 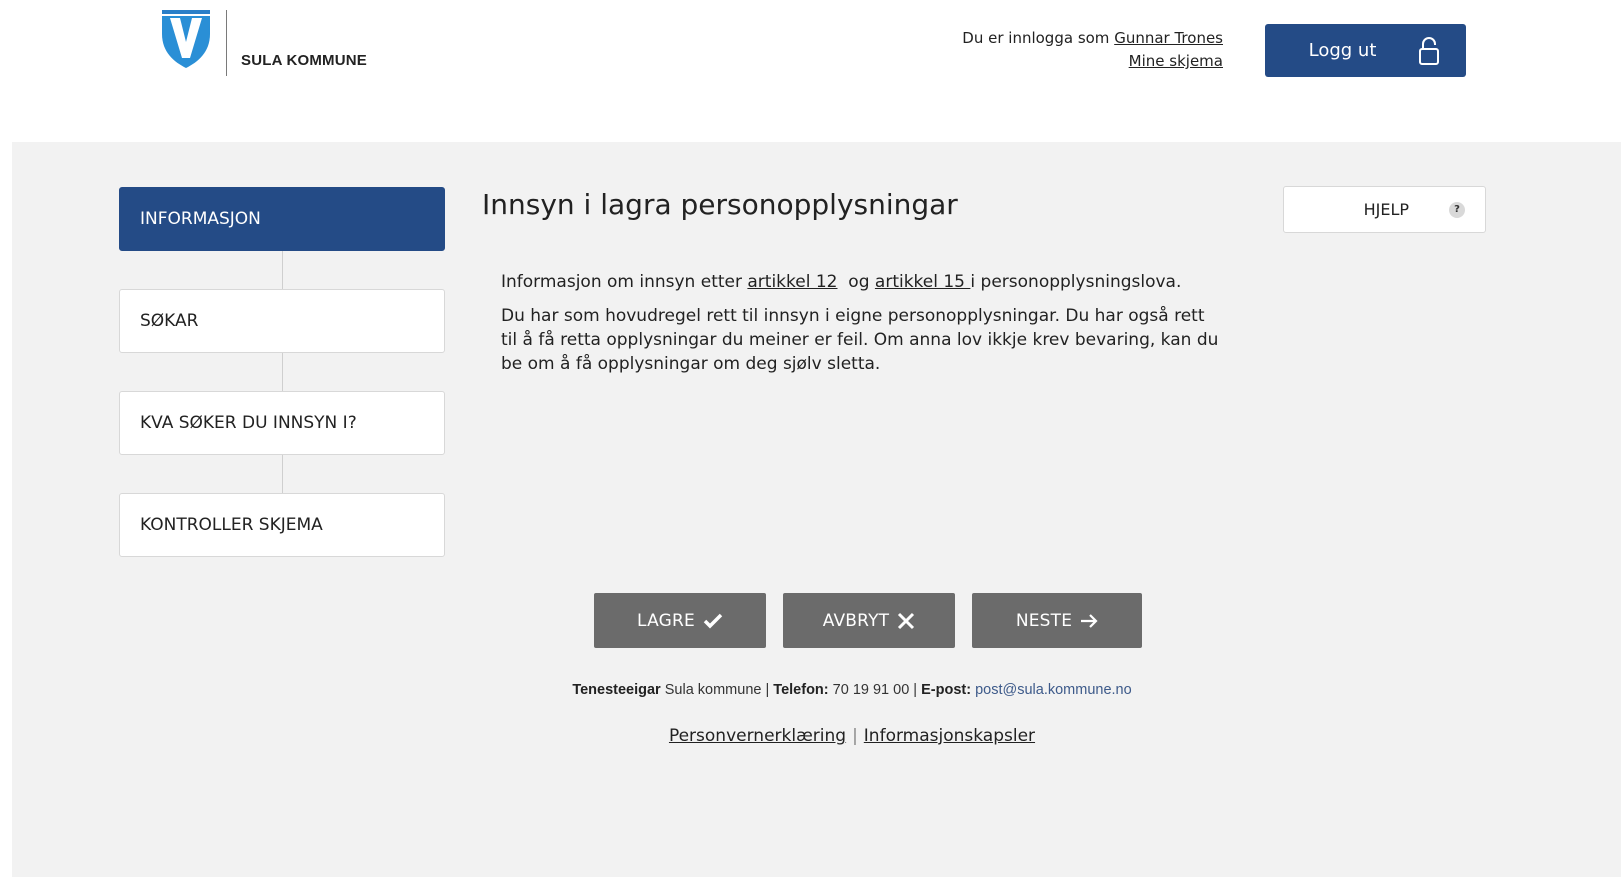 What do you see at coordinates (757, 736) in the screenshot?
I see `privacy-policy-link: Personvernerklæring` at bounding box center [757, 736].